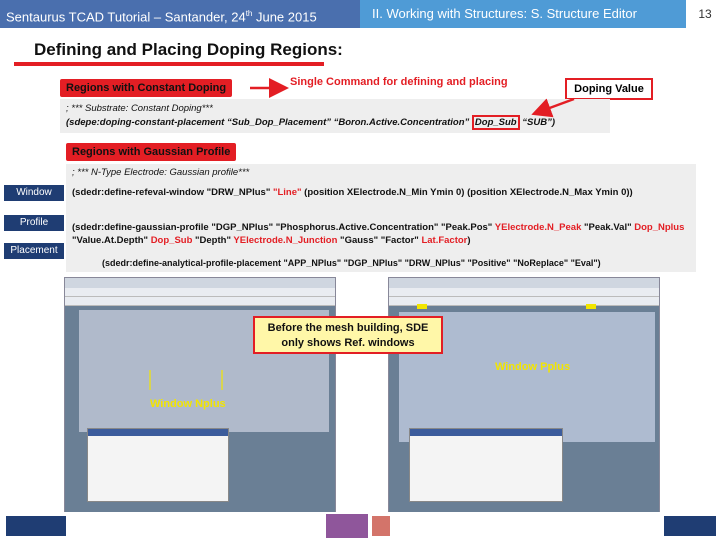 The height and width of the screenshot is (540, 720). What do you see at coordinates (553, 107) in the screenshot?
I see `doping-value-arrow` at bounding box center [553, 107].